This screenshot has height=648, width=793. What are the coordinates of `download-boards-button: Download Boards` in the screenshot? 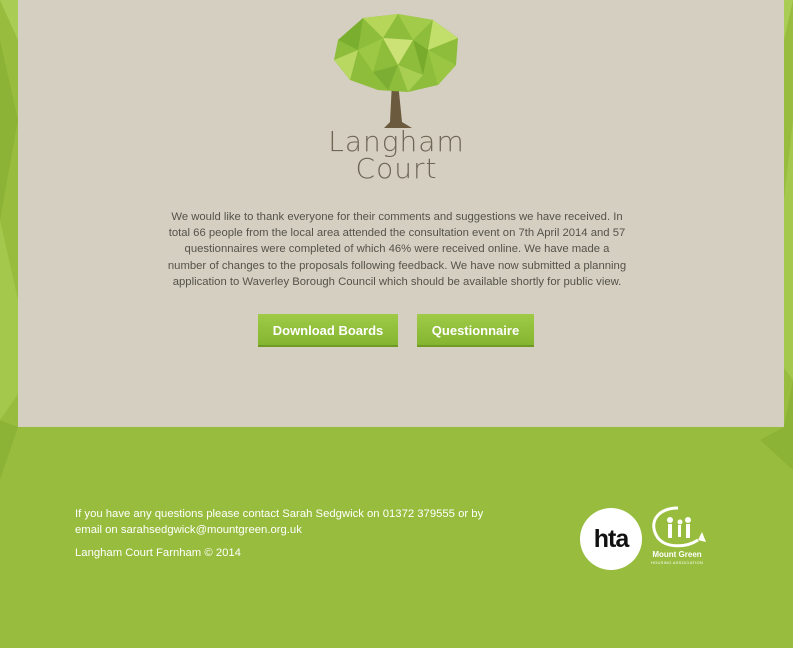 It's located at (328, 330).